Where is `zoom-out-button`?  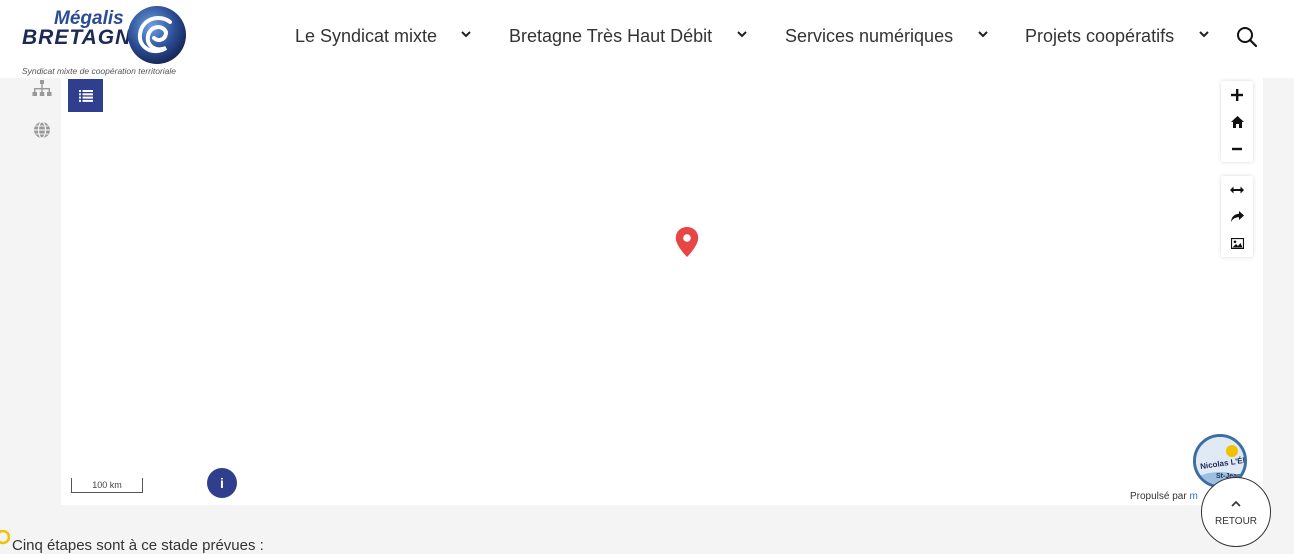 zoom-out-button is located at coordinates (1237, 148).